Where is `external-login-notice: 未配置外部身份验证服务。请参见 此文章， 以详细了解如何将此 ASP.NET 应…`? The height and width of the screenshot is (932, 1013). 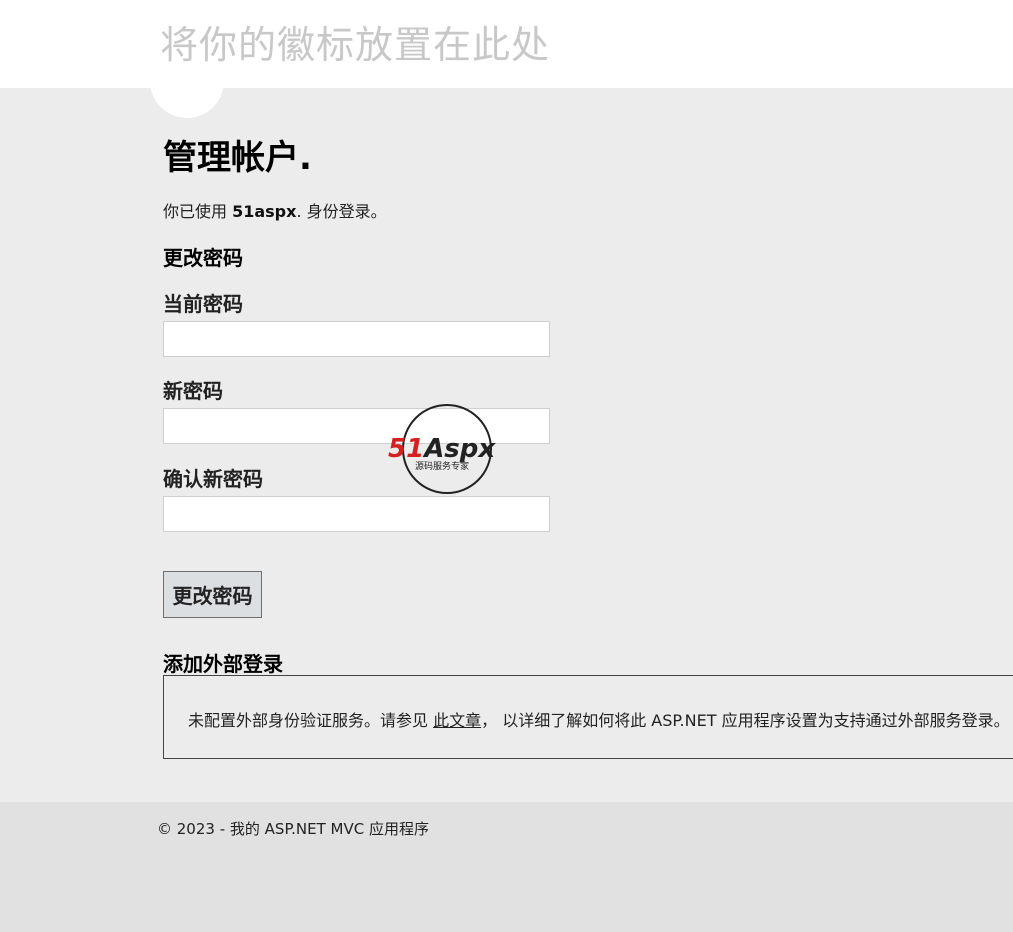
external-login-notice: 未配置外部身份验证服务。请参见 此文章， 以详细了解如何将此 ASP.NET 应… is located at coordinates (588, 717).